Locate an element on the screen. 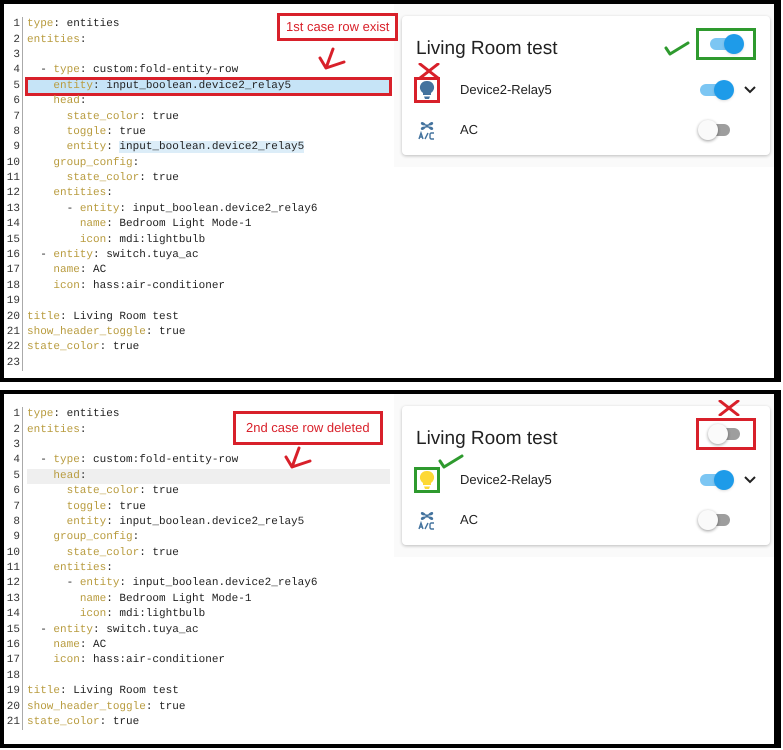  annotation-label: 1st case row exist is located at coordinates (337, 26).